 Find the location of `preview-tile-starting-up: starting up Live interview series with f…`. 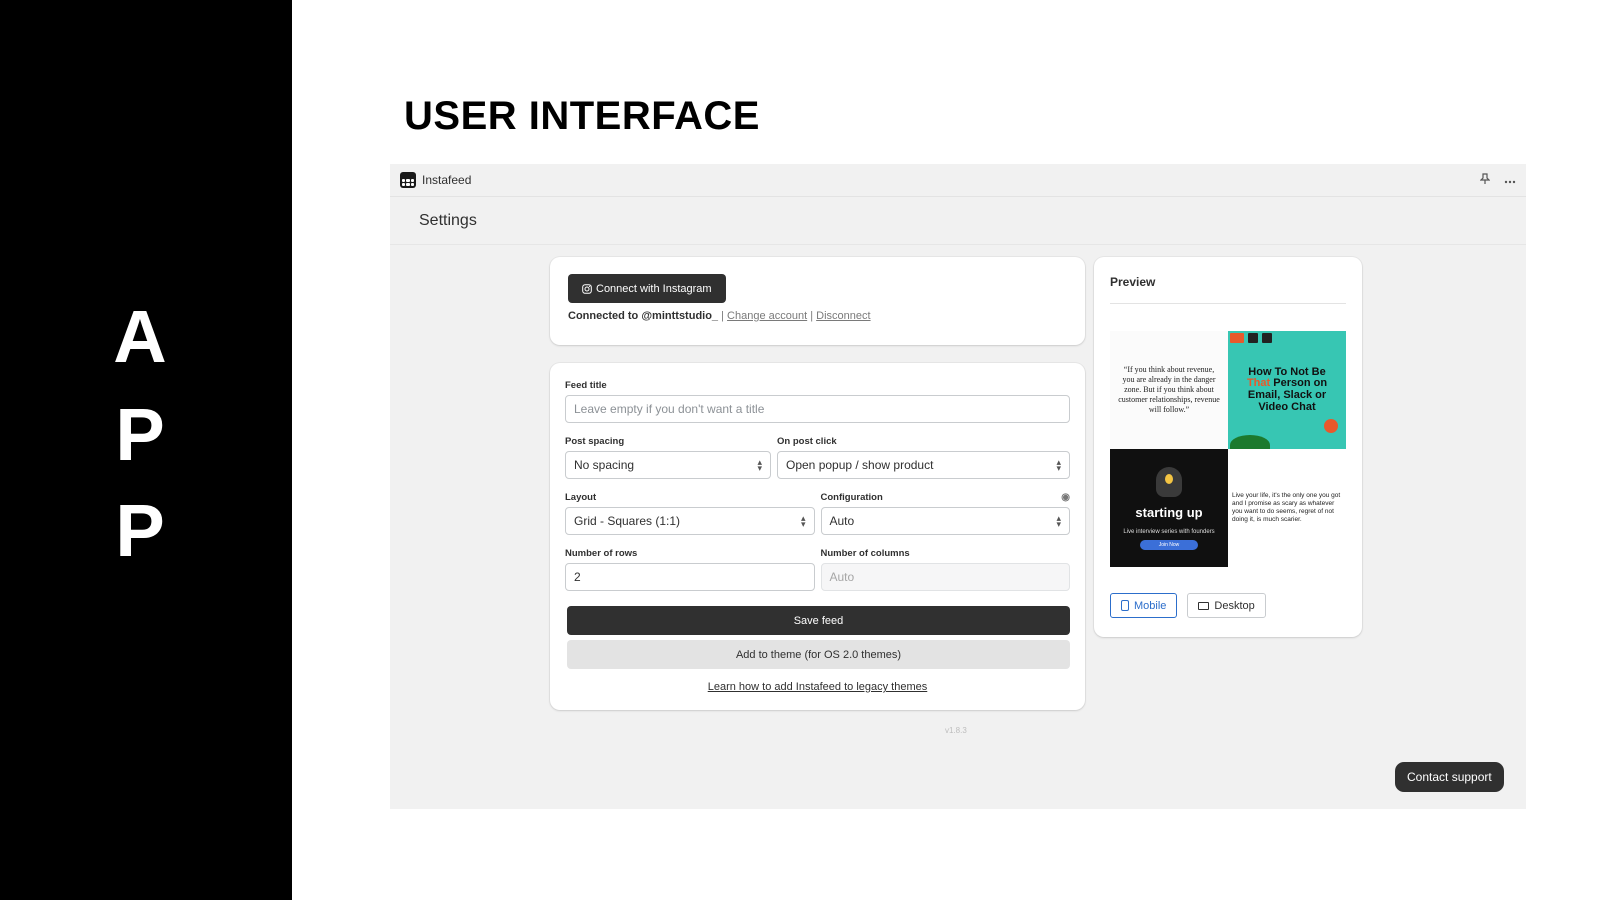

preview-tile-starting-up: starting up Live interview series with f… is located at coordinates (1169, 508).